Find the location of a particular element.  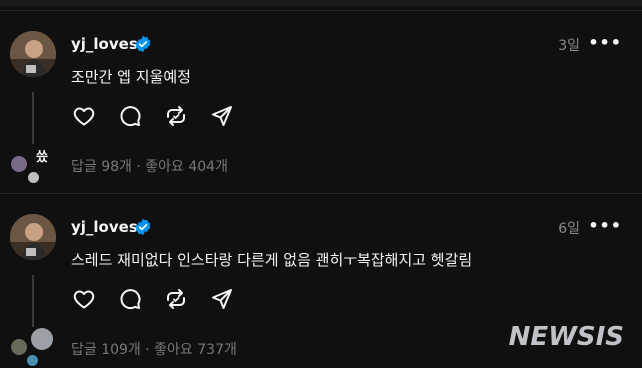

watermark-logo: NEWSIS is located at coordinates (566, 337).